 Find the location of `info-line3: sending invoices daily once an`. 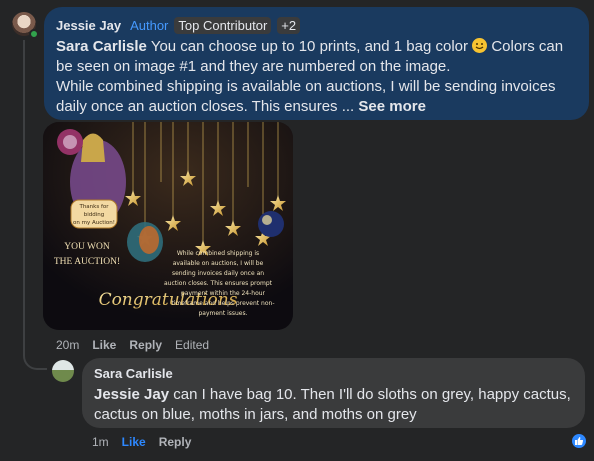

info-line3: sending invoices daily once an is located at coordinates (218, 273).